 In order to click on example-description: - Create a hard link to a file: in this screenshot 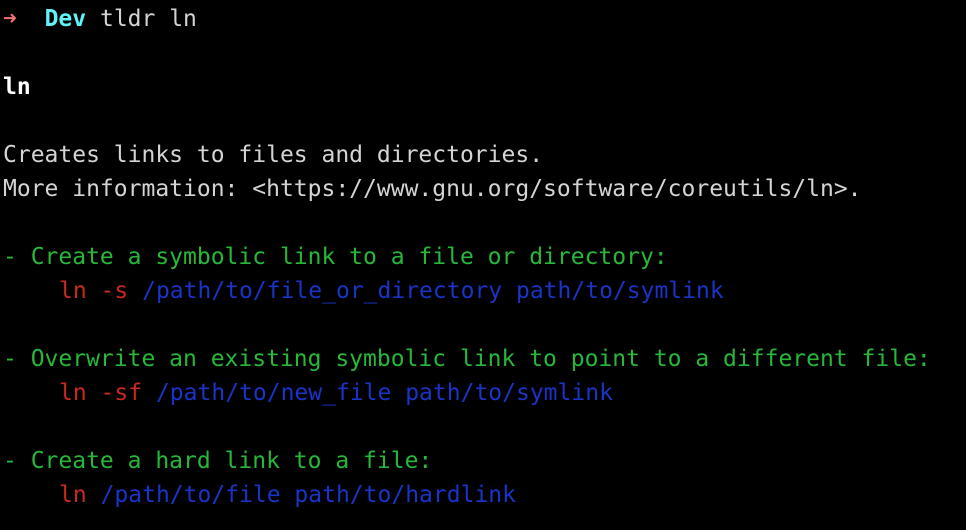, I will do `click(218, 461)`.